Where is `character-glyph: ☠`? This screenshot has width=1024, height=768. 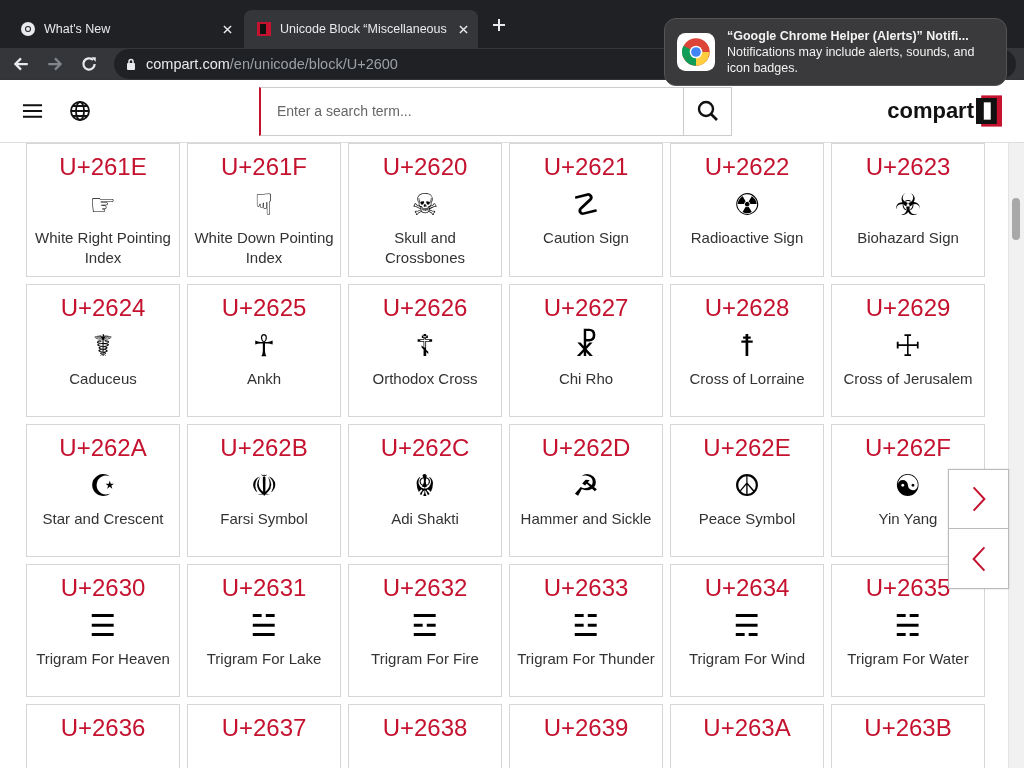 character-glyph: ☠ is located at coordinates (425, 205).